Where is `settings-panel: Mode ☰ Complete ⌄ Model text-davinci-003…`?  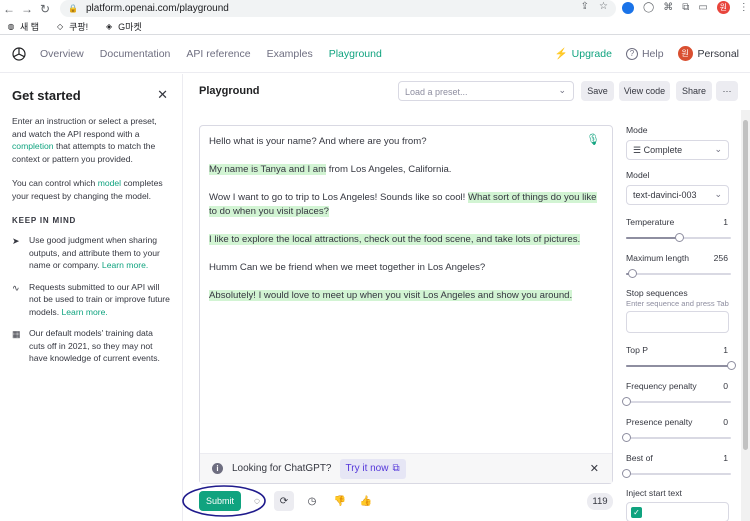 settings-panel: Mode ☰ Complete ⌄ Model text-davinci-003… is located at coordinates (680, 315).